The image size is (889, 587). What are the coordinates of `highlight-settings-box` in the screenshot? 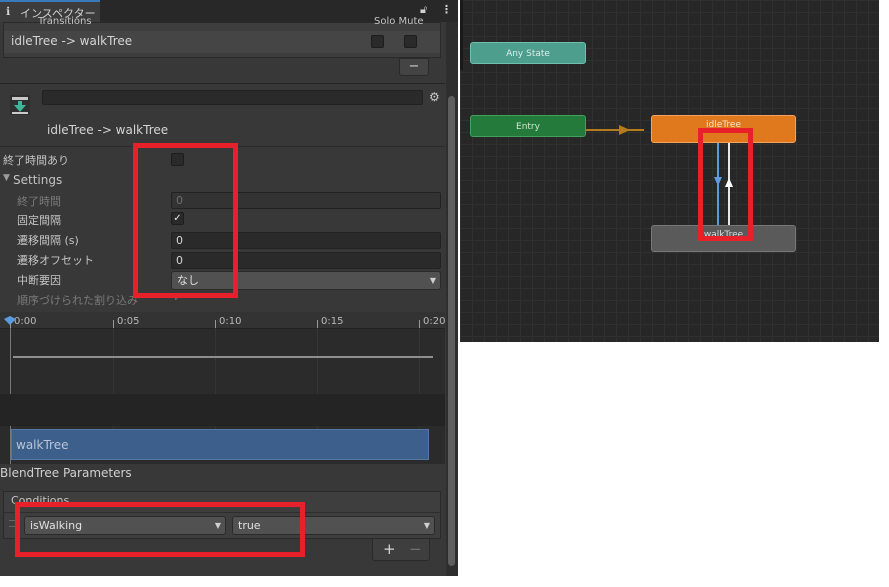 It's located at (185, 220).